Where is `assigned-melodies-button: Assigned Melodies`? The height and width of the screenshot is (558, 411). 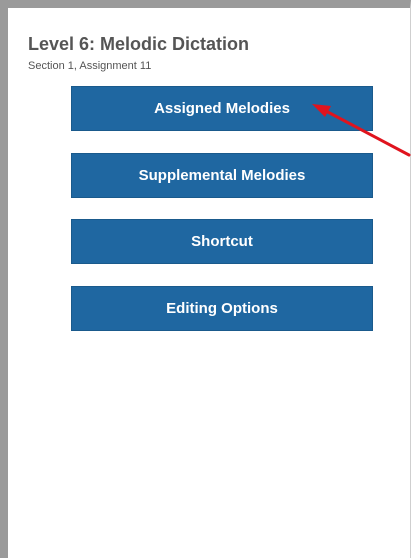 assigned-melodies-button: Assigned Melodies is located at coordinates (222, 108).